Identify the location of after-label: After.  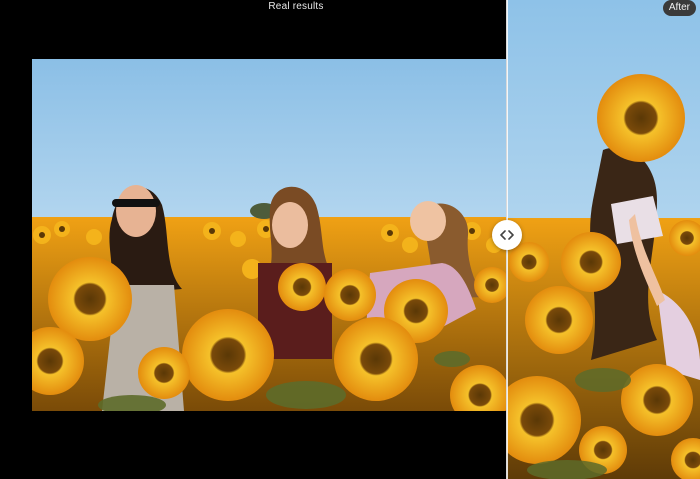
(679, 8).